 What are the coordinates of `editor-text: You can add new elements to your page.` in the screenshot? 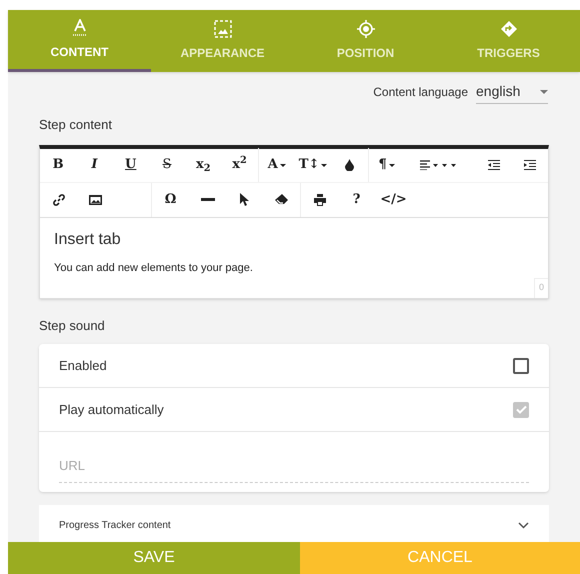 It's located at (154, 268).